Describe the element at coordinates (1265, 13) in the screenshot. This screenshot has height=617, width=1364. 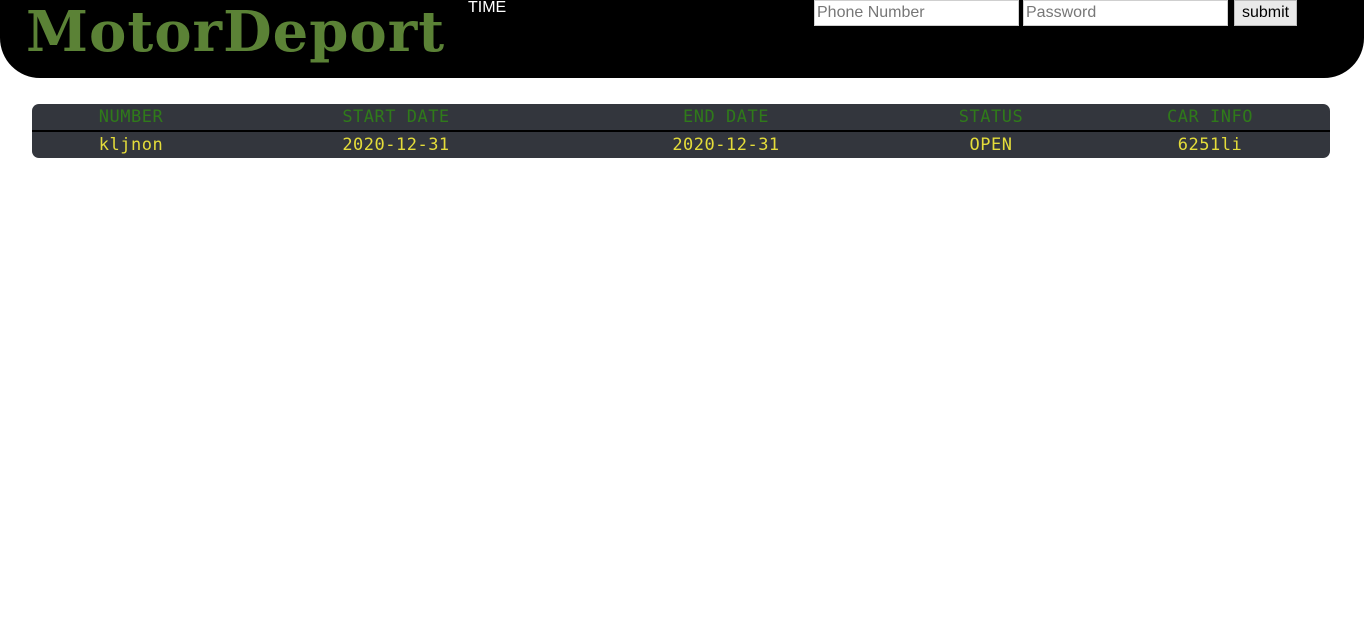
I see `submit-button: submit` at that location.